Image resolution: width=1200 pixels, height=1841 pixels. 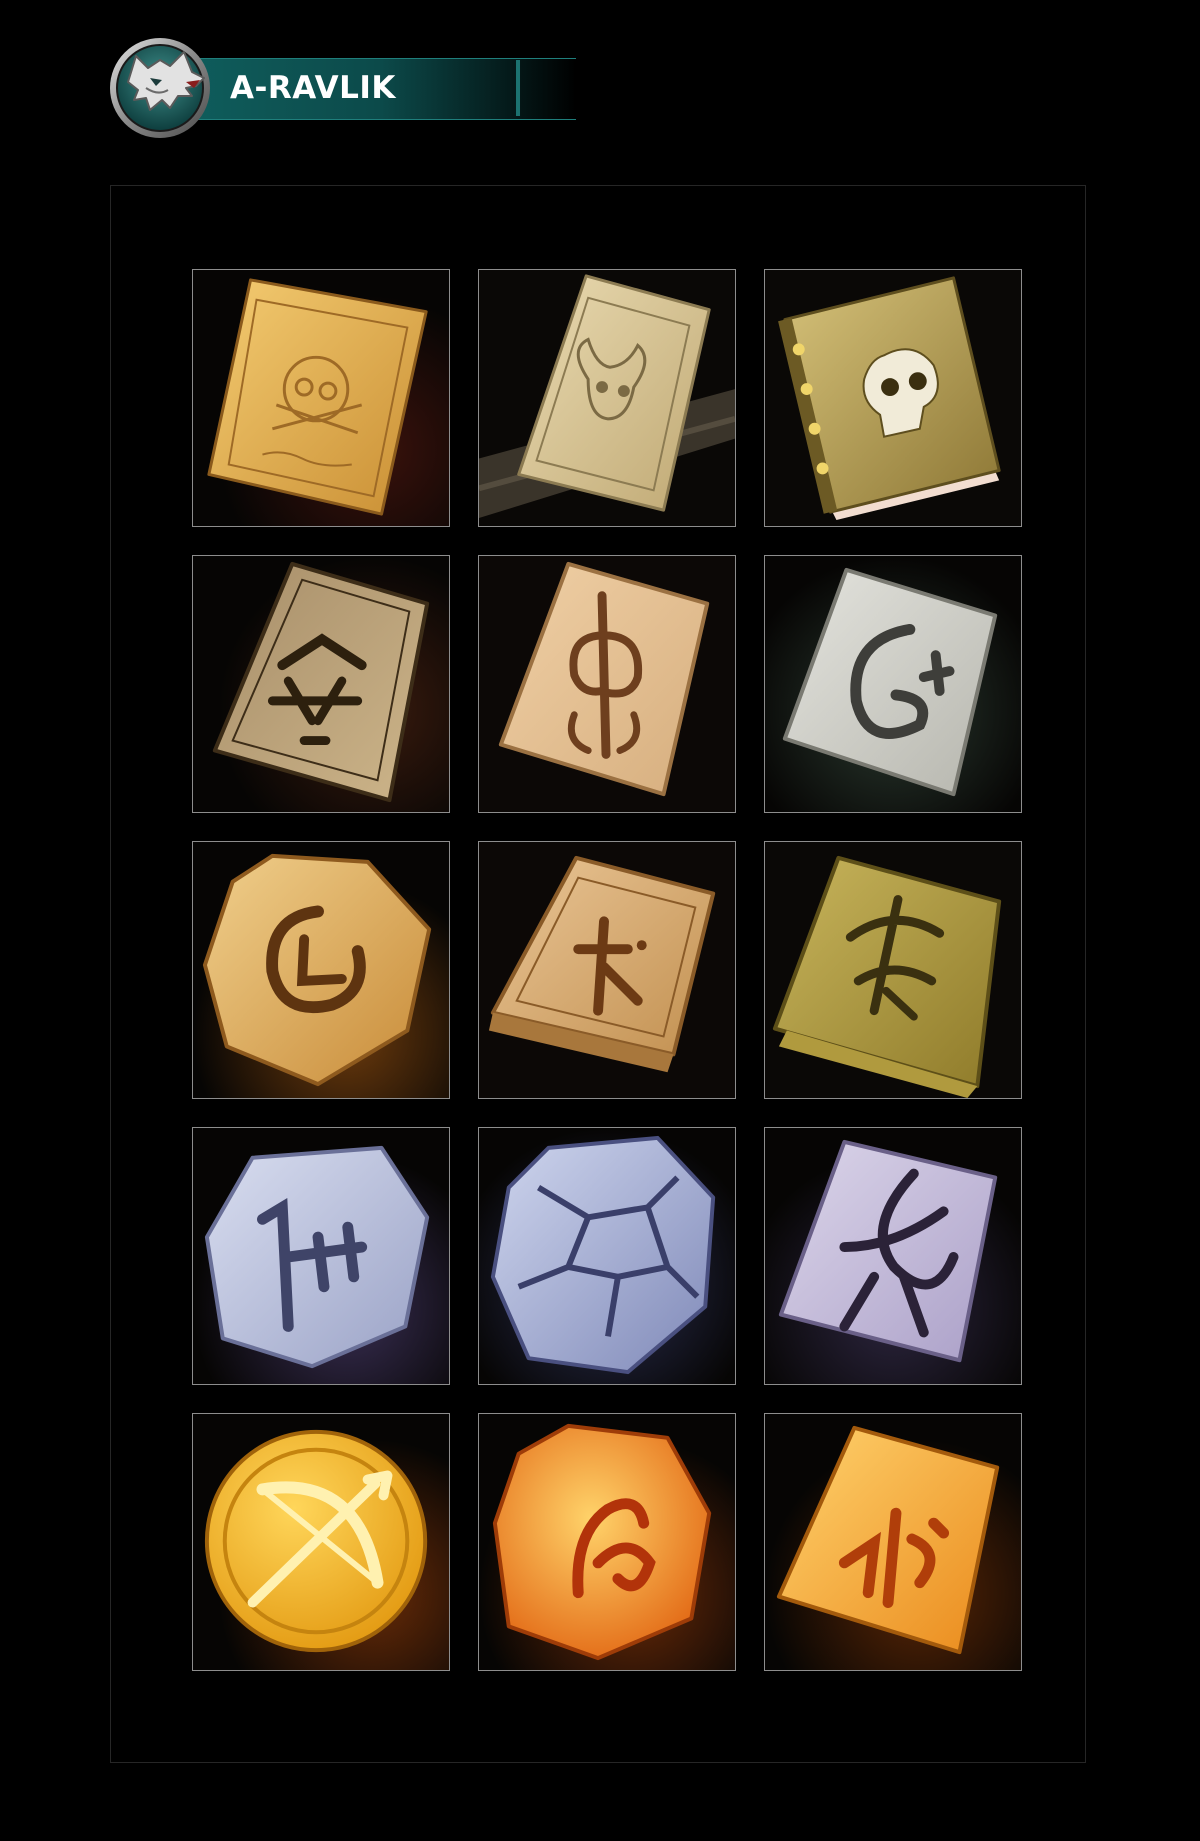 What do you see at coordinates (607, 1256) in the screenshot?
I see `cracked-crystal-rune-stone-icon` at bounding box center [607, 1256].